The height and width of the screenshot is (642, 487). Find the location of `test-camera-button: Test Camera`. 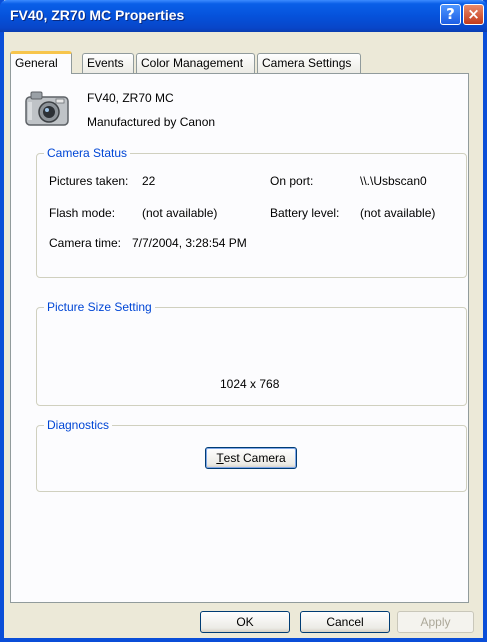

test-camera-button: Test Camera is located at coordinates (251, 458).